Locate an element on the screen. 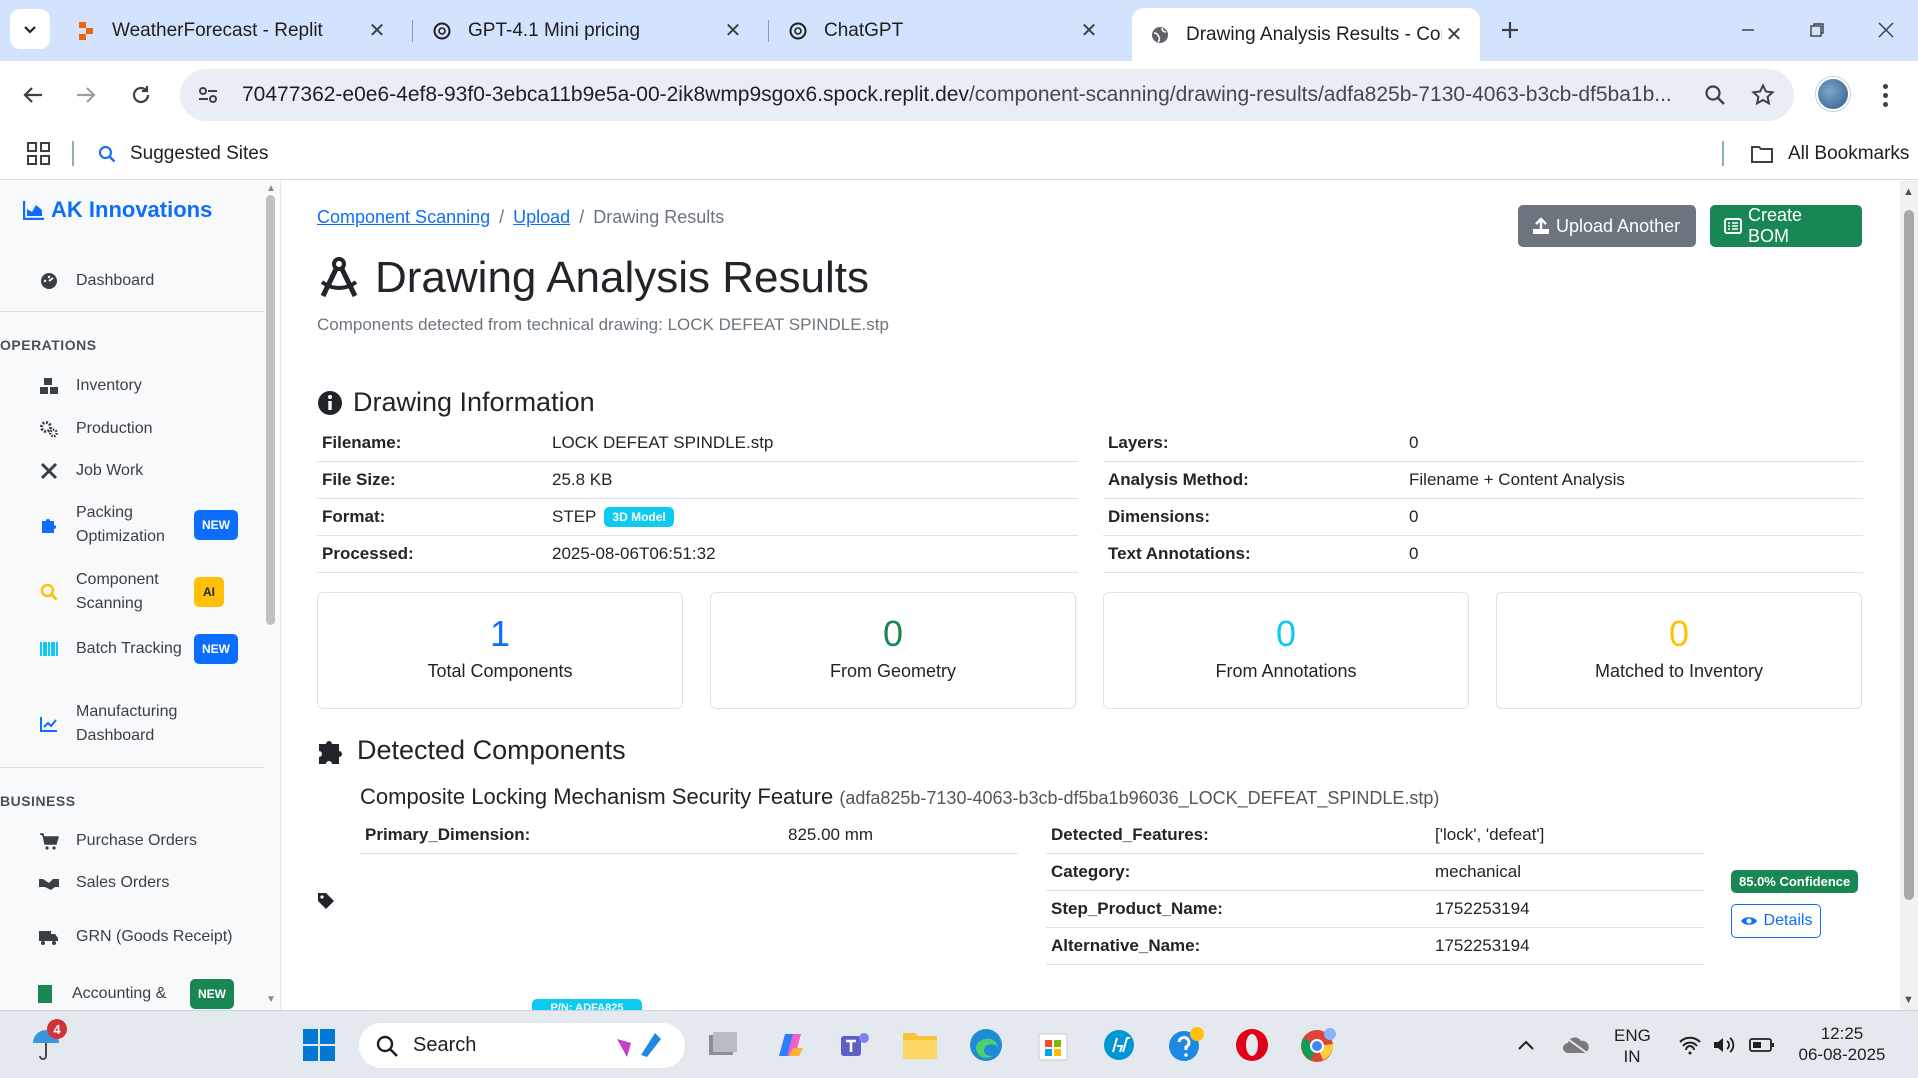 The width and height of the screenshot is (1918, 1078). sidebar-item-batch-tracking: Batch Tracking NEW is located at coordinates (138, 649).